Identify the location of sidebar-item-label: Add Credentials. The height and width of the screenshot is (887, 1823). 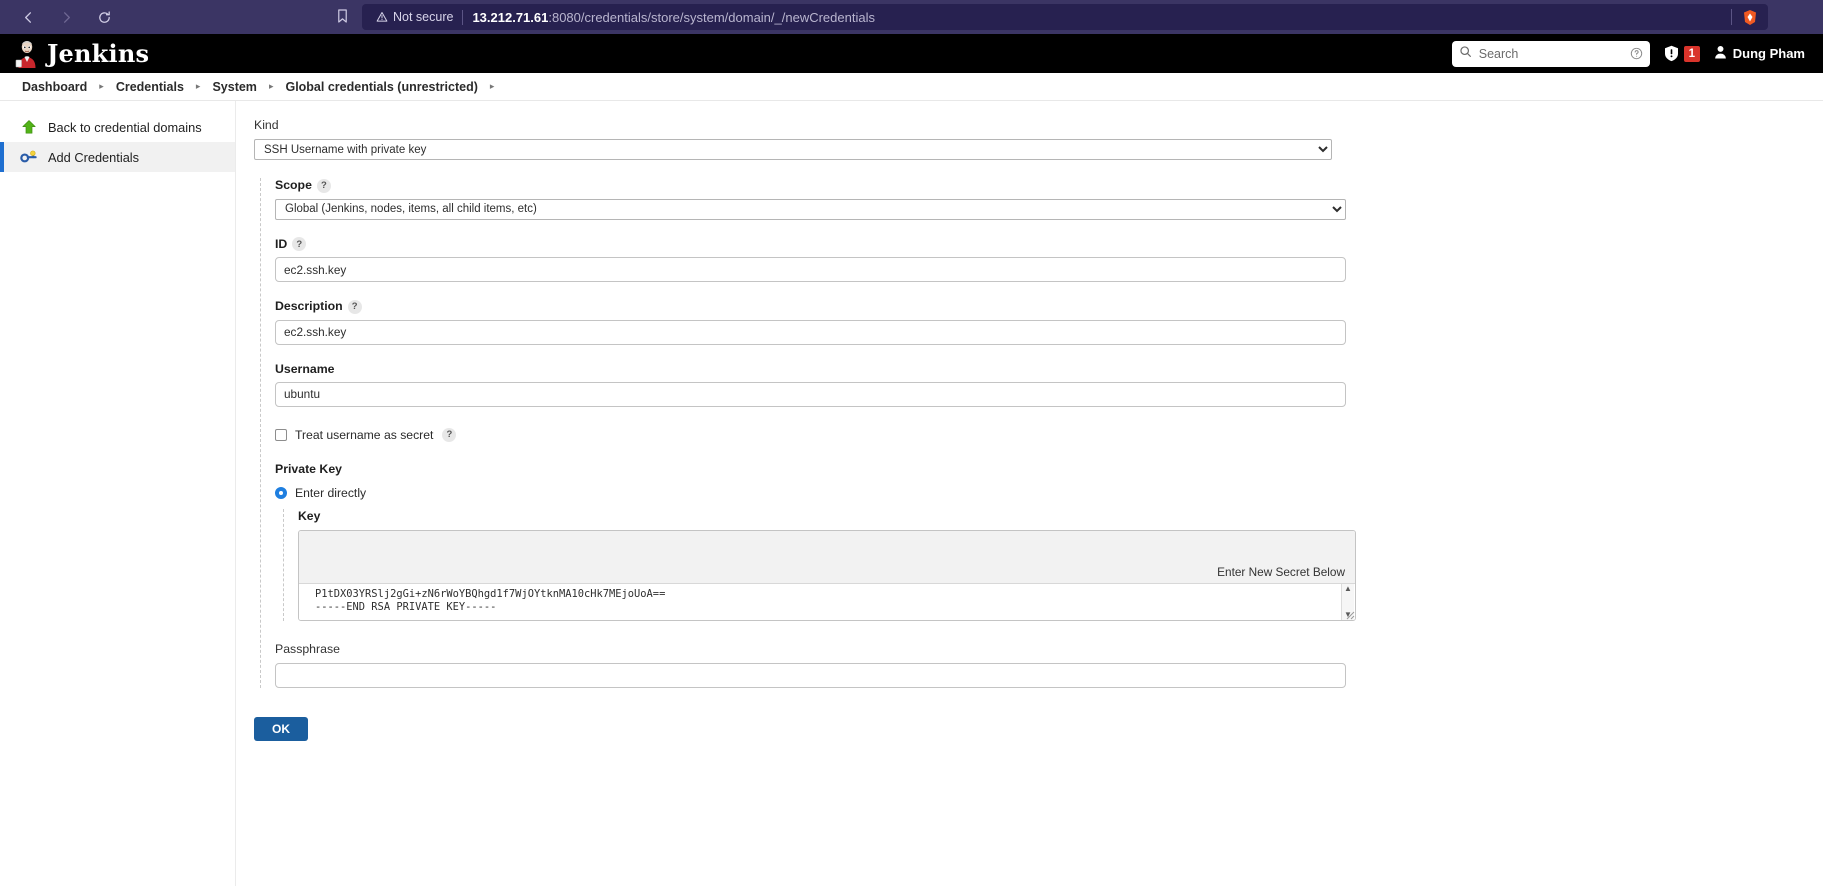
(94, 157).